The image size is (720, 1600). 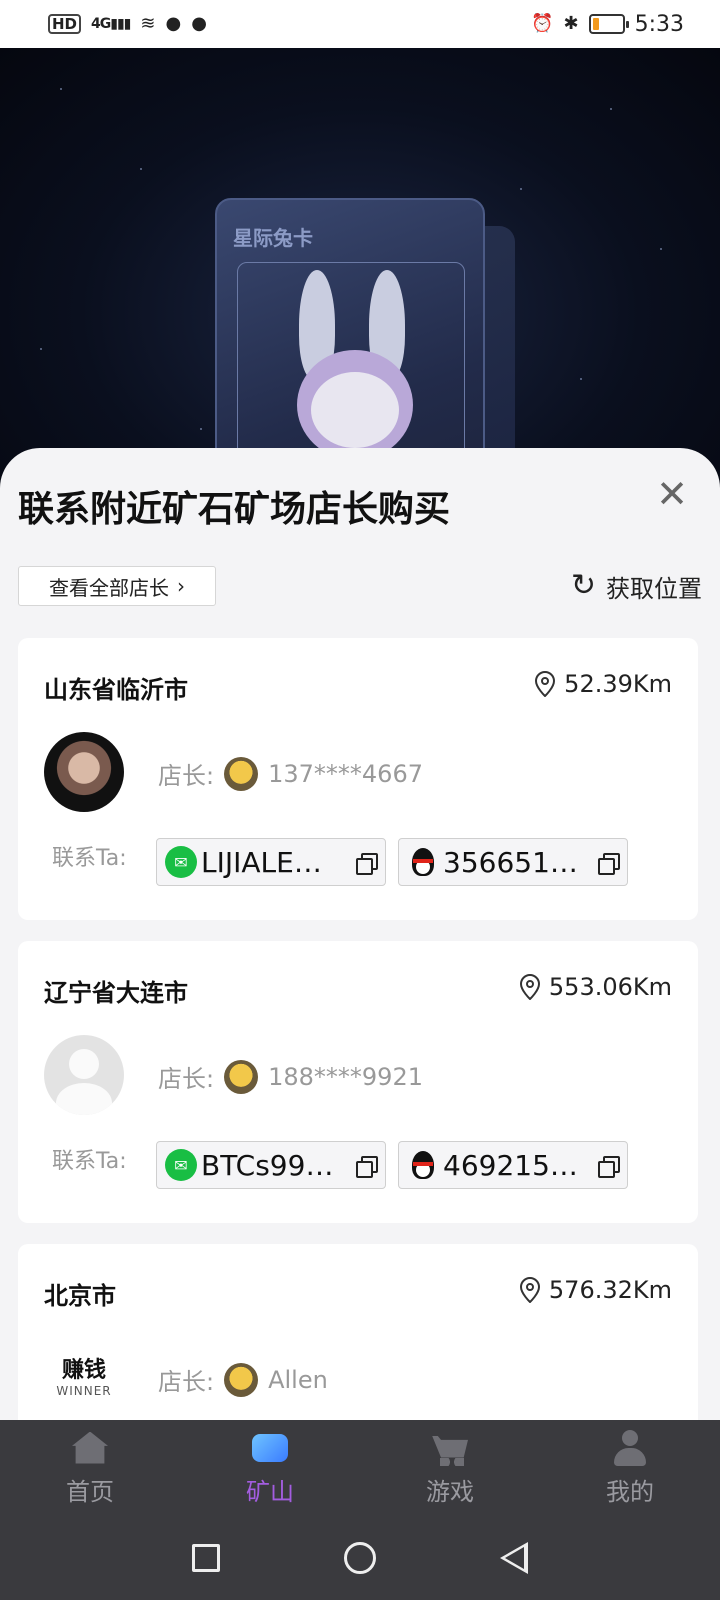 I want to click on home-icon, so click(x=90, y=1448).